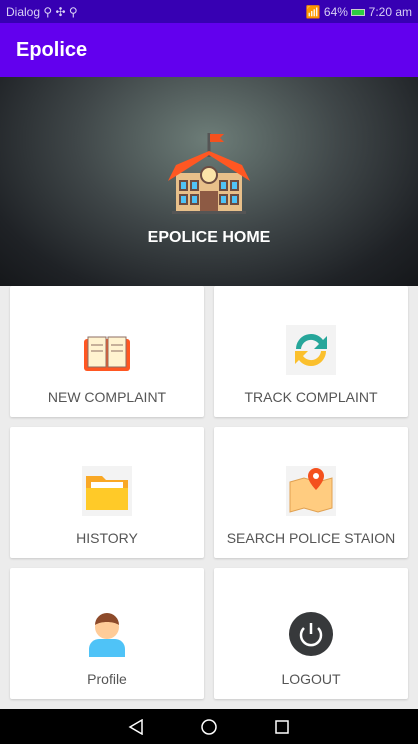 This screenshot has height=744, width=418. Describe the element at coordinates (209, 173) in the screenshot. I see `school-icon` at that location.